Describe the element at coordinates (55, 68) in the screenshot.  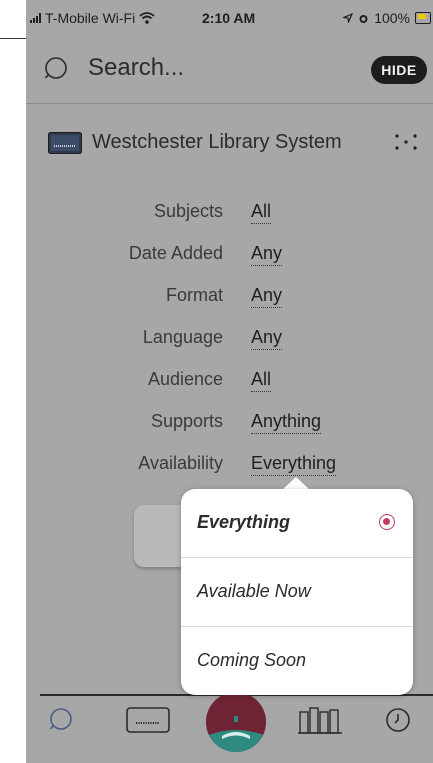
I see `search-icon` at that location.